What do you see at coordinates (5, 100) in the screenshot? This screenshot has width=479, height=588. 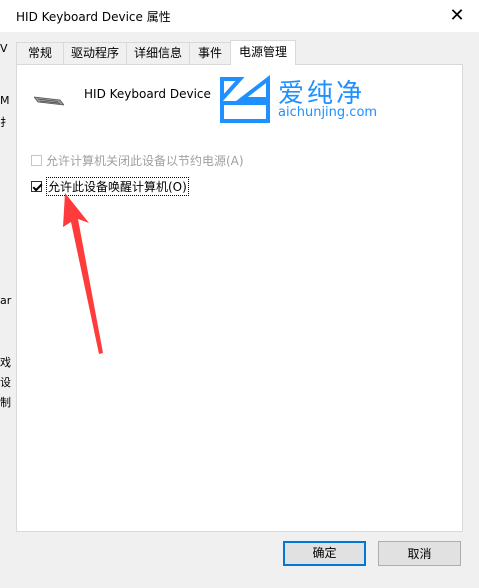 I see `edge-glyph: M` at bounding box center [5, 100].